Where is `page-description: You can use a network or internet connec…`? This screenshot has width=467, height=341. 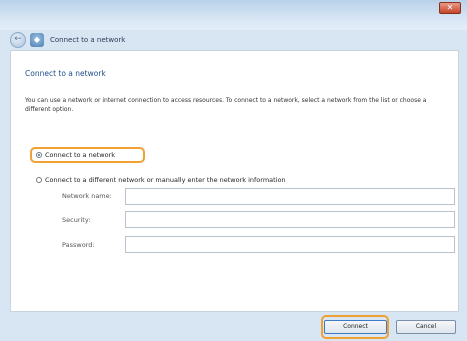
page-description: You can use a network or internet connec… is located at coordinates (226, 105).